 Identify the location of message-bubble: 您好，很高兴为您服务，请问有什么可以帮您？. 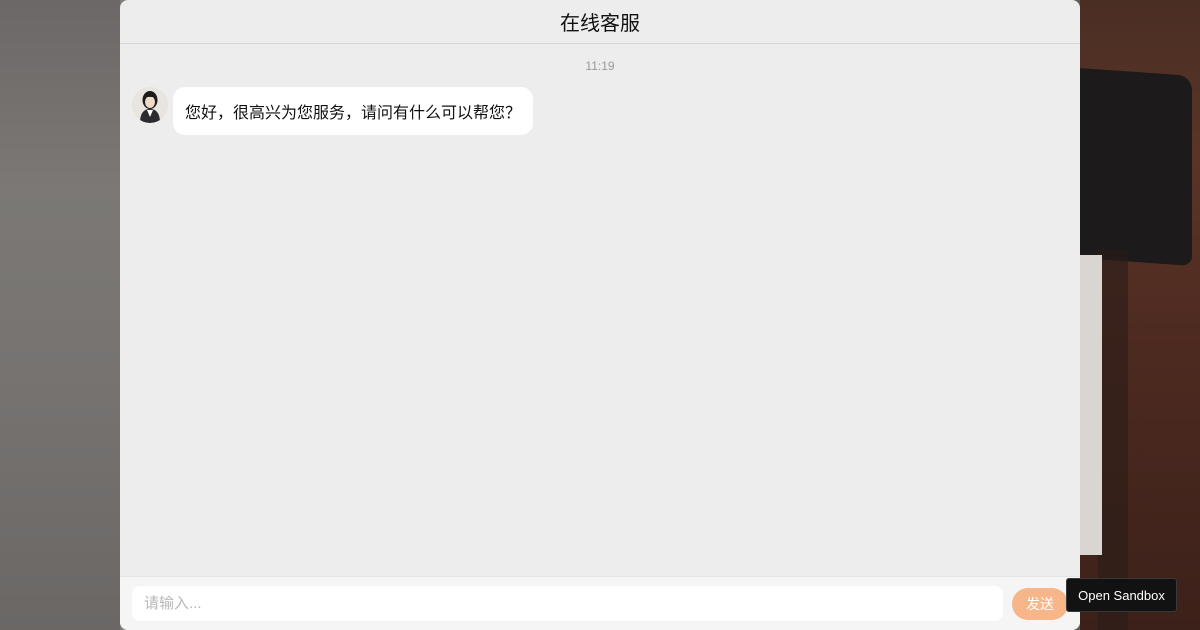
(353, 111).